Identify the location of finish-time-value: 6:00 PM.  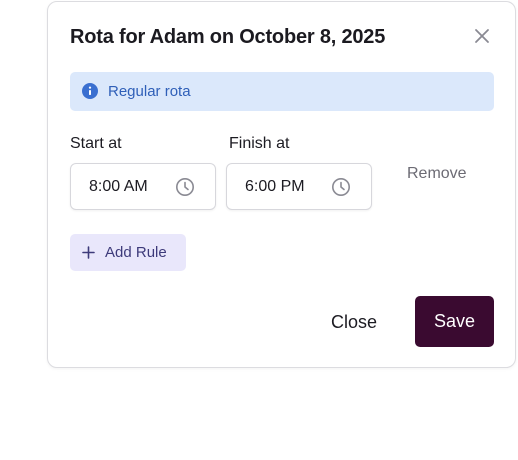
(275, 186).